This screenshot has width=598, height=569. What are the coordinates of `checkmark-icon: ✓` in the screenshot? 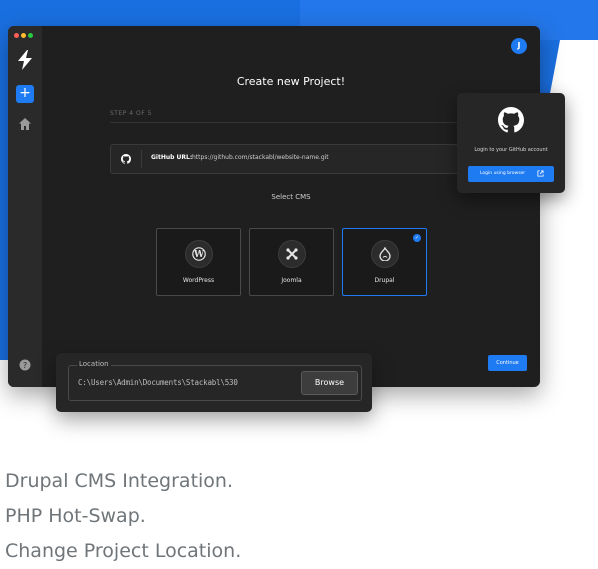 It's located at (417, 238).